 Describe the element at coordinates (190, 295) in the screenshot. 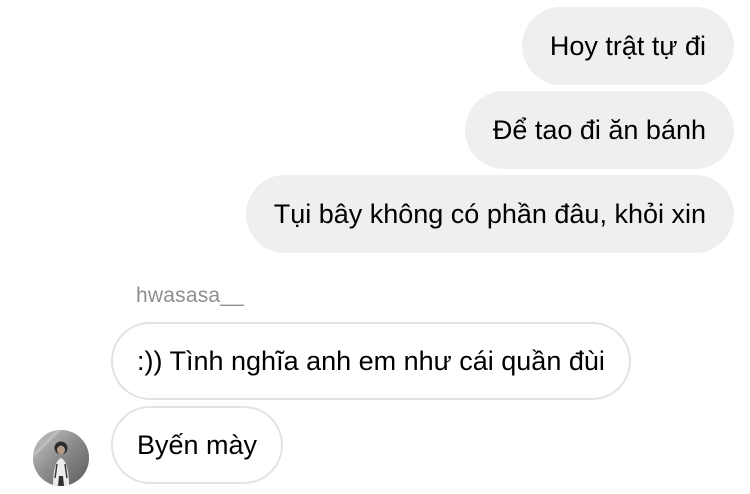

I see `sender-username: hwasasa__` at that location.